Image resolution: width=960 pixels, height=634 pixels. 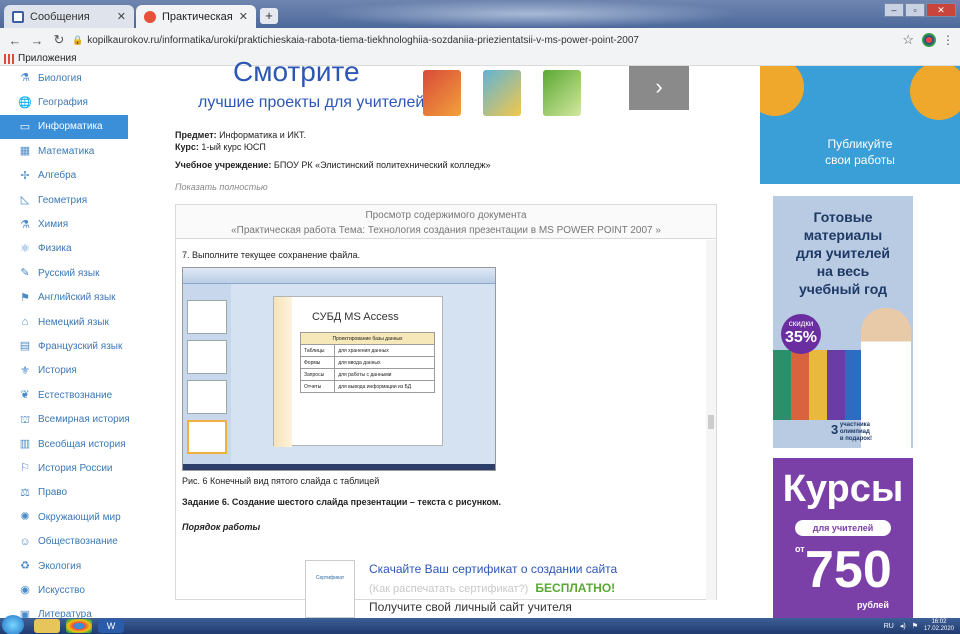 I want to click on sidebar-item-label: Алгебра, so click(x=57, y=176).